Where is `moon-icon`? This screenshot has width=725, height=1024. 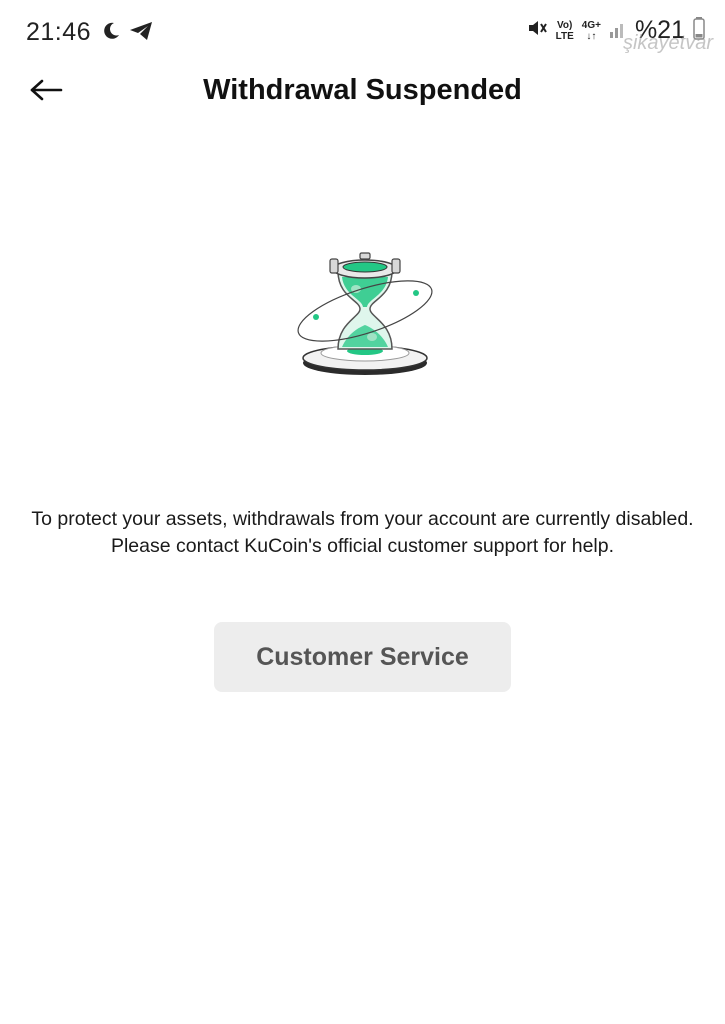
moon-icon is located at coordinates (111, 33).